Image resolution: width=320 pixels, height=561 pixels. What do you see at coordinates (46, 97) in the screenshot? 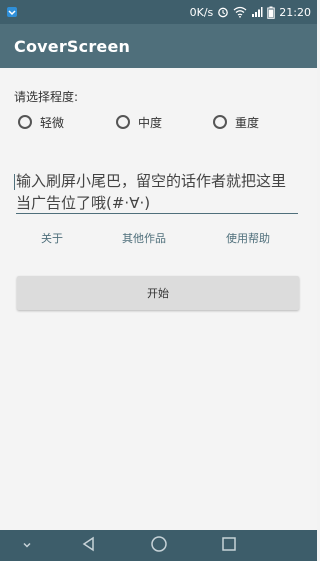
I see `degree-label: 请选择程度:` at bounding box center [46, 97].